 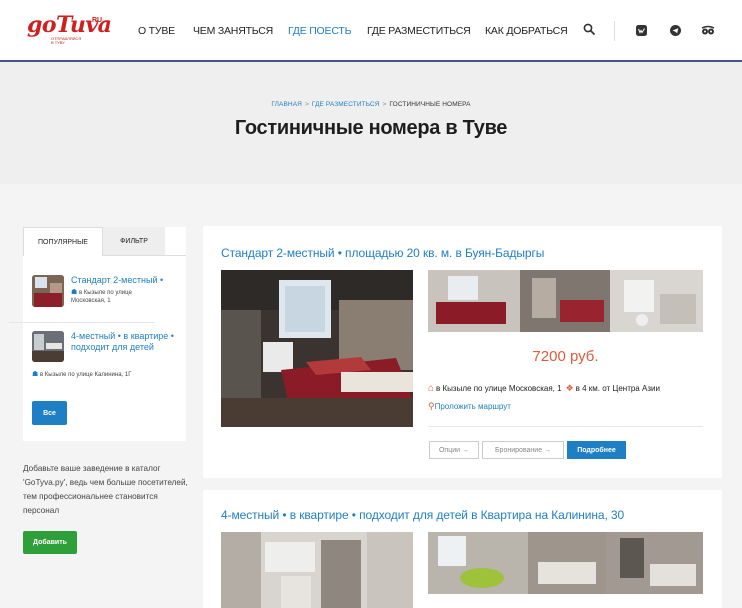 I want to click on nav-divider, so click(x=614, y=31).